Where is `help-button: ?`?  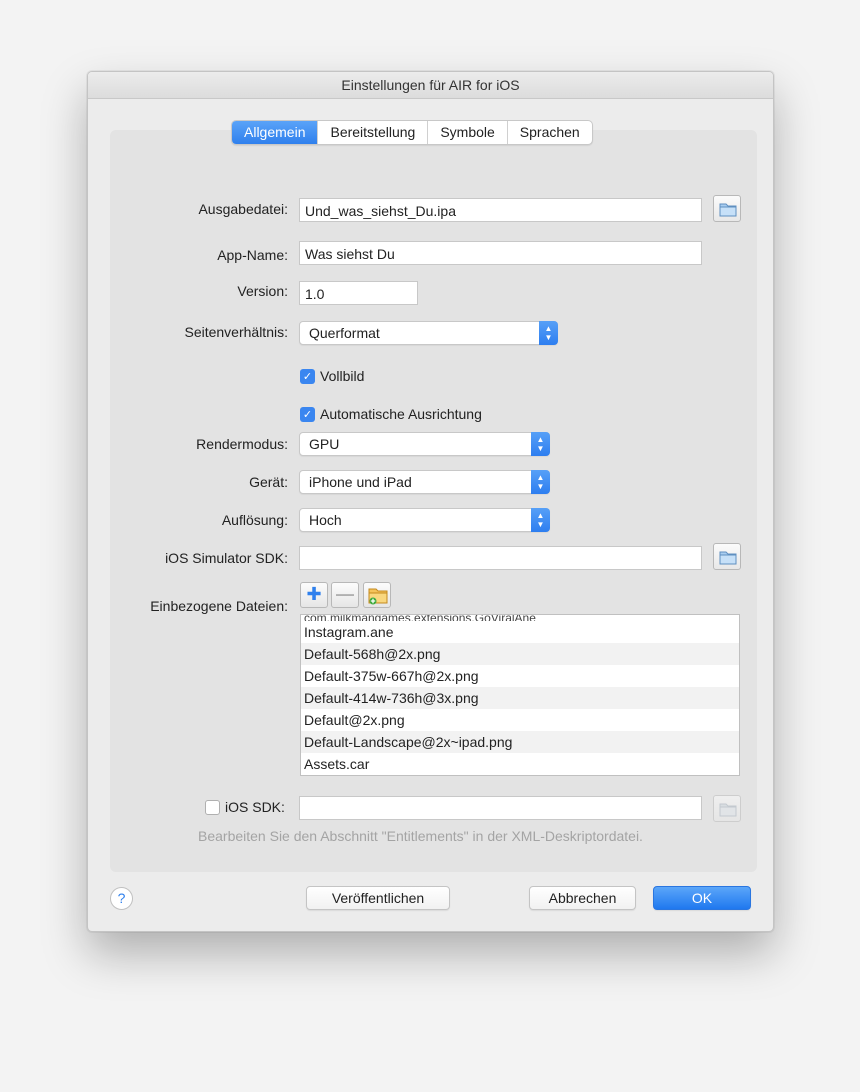 help-button: ? is located at coordinates (121, 898).